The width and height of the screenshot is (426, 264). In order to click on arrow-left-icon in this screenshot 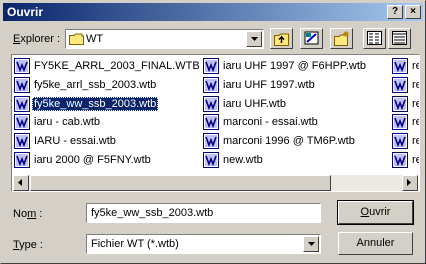, I will do `click(20, 182)`.